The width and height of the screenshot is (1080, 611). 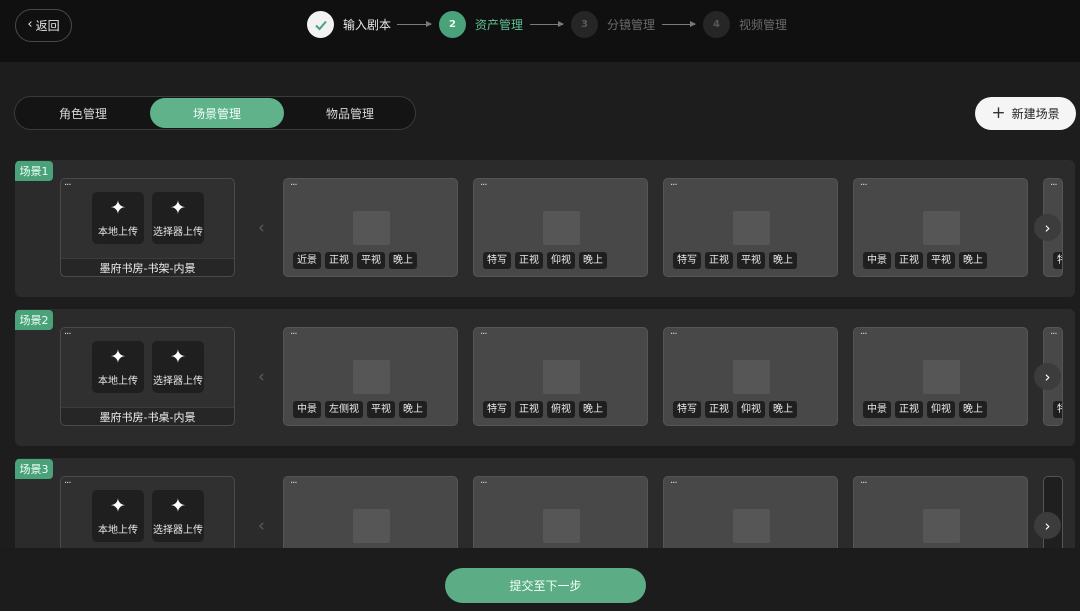 What do you see at coordinates (350, 113) in the screenshot?
I see `tab-items: 物品管理` at bounding box center [350, 113].